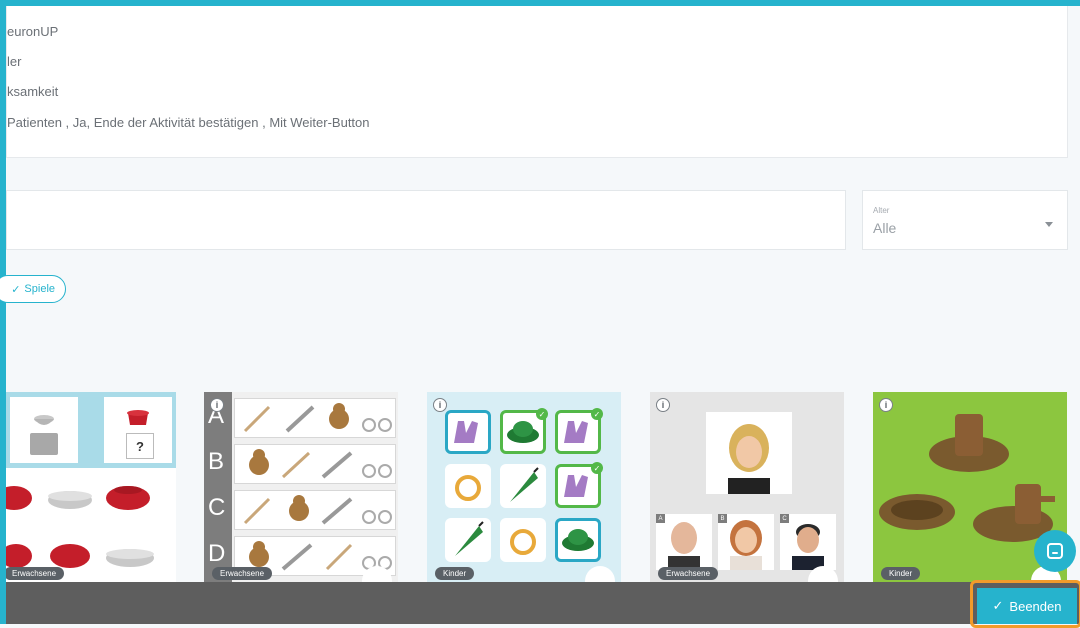  I want to click on chat-button, so click(1055, 551).